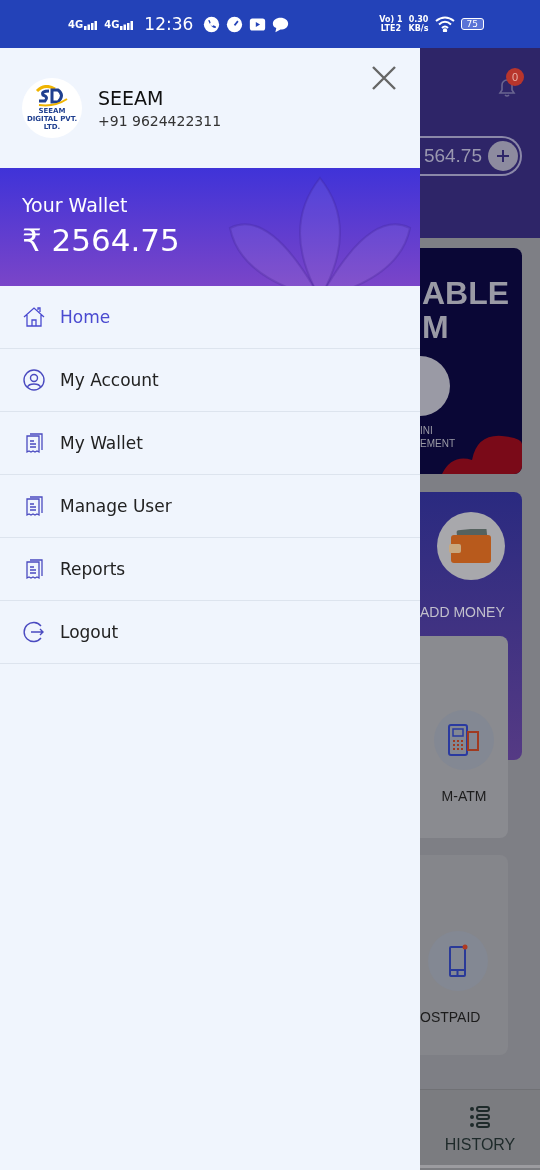 Image resolution: width=540 pixels, height=1170 pixels. I want to click on menu-item: My Wallet, so click(210, 443).